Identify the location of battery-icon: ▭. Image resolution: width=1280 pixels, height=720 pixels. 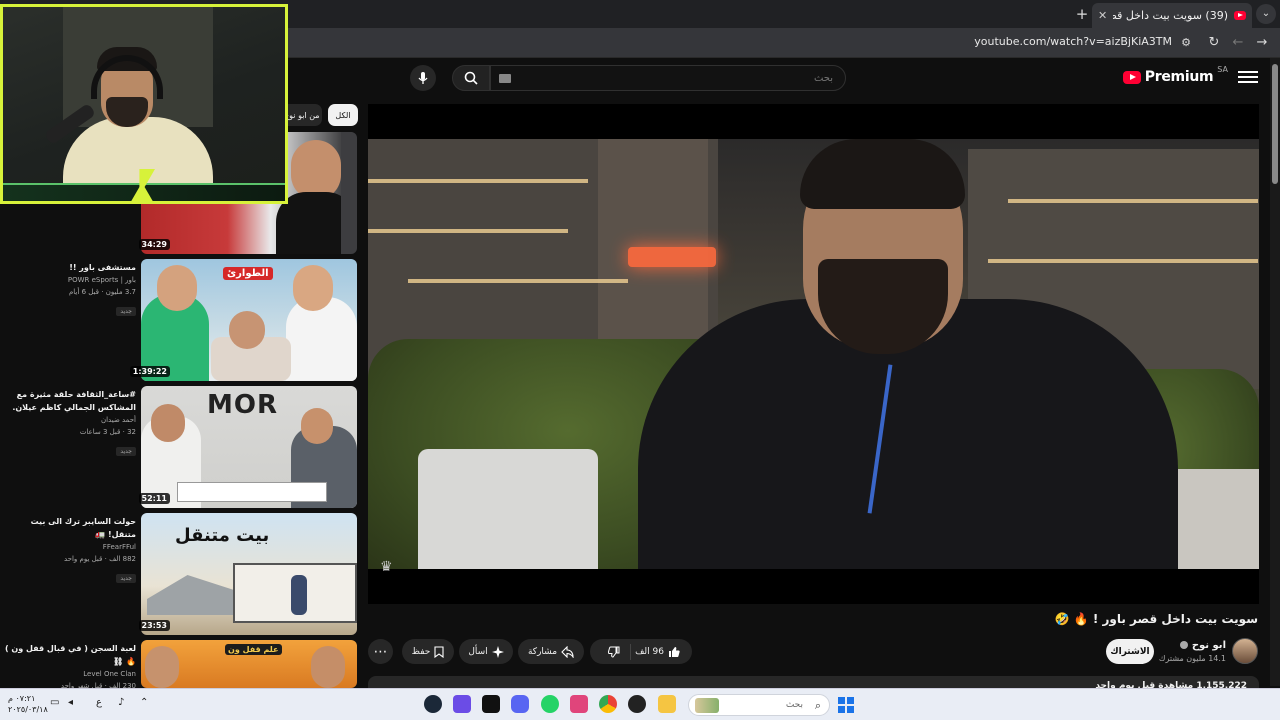
(54, 702).